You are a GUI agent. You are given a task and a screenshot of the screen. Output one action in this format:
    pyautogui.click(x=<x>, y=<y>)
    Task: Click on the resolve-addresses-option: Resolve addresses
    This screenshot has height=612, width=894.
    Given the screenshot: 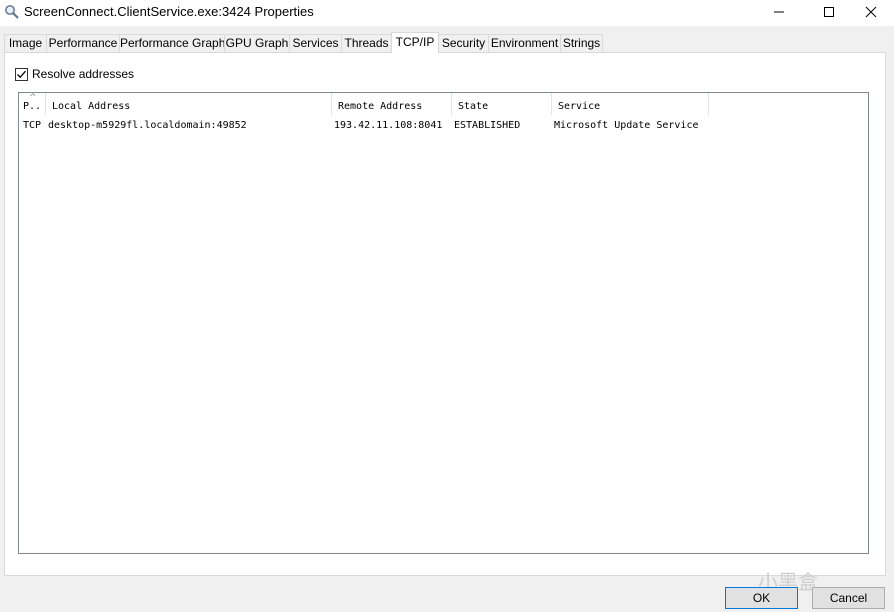 What is the action you would take?
    pyautogui.click(x=74, y=74)
    